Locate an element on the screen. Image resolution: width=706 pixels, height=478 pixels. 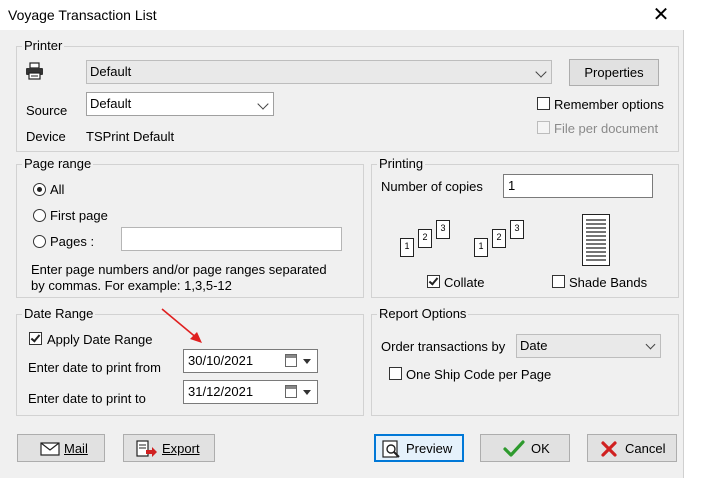
mail-icon is located at coordinates (50, 449).